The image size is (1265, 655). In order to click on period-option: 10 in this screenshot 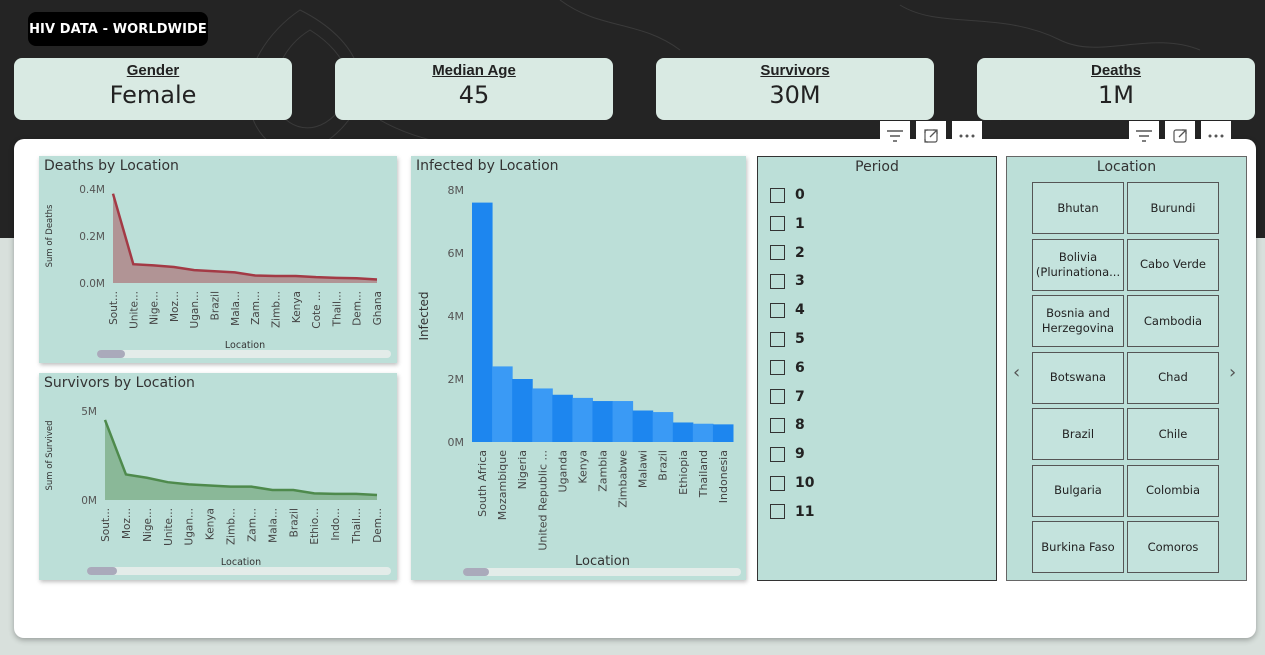, I will do `click(792, 483)`.